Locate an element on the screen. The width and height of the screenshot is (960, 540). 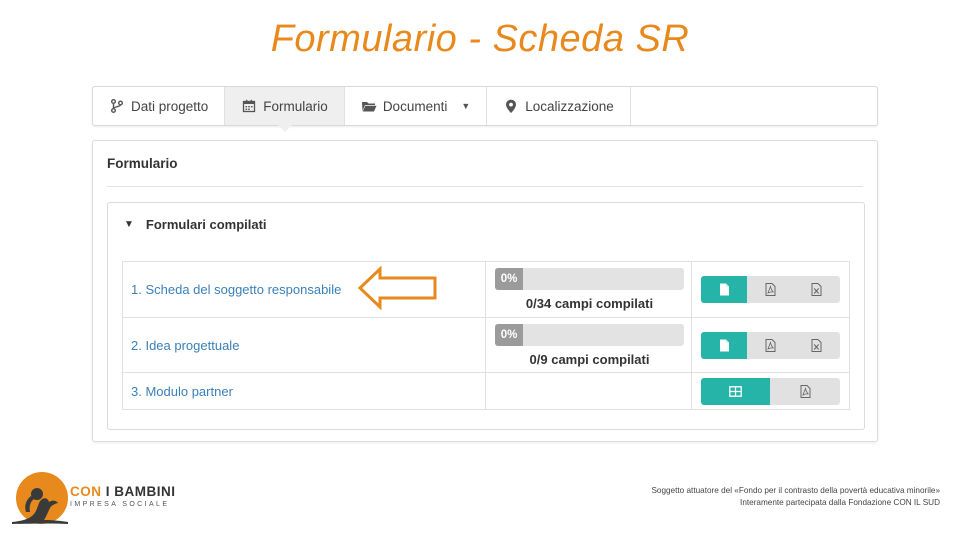
tab-documenti: Documenti ▼ is located at coordinates (416, 106).